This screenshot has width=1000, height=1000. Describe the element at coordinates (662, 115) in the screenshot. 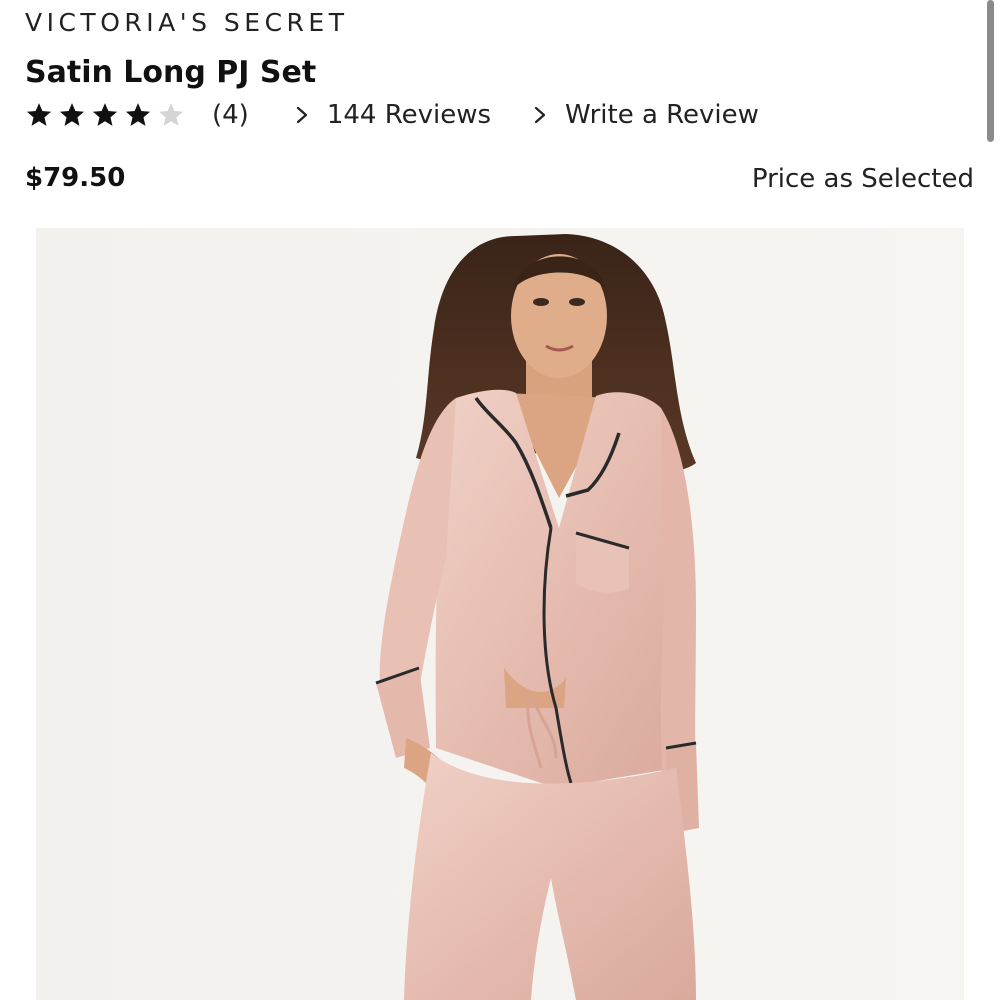

I see `write-review-label: Write a Review` at that location.